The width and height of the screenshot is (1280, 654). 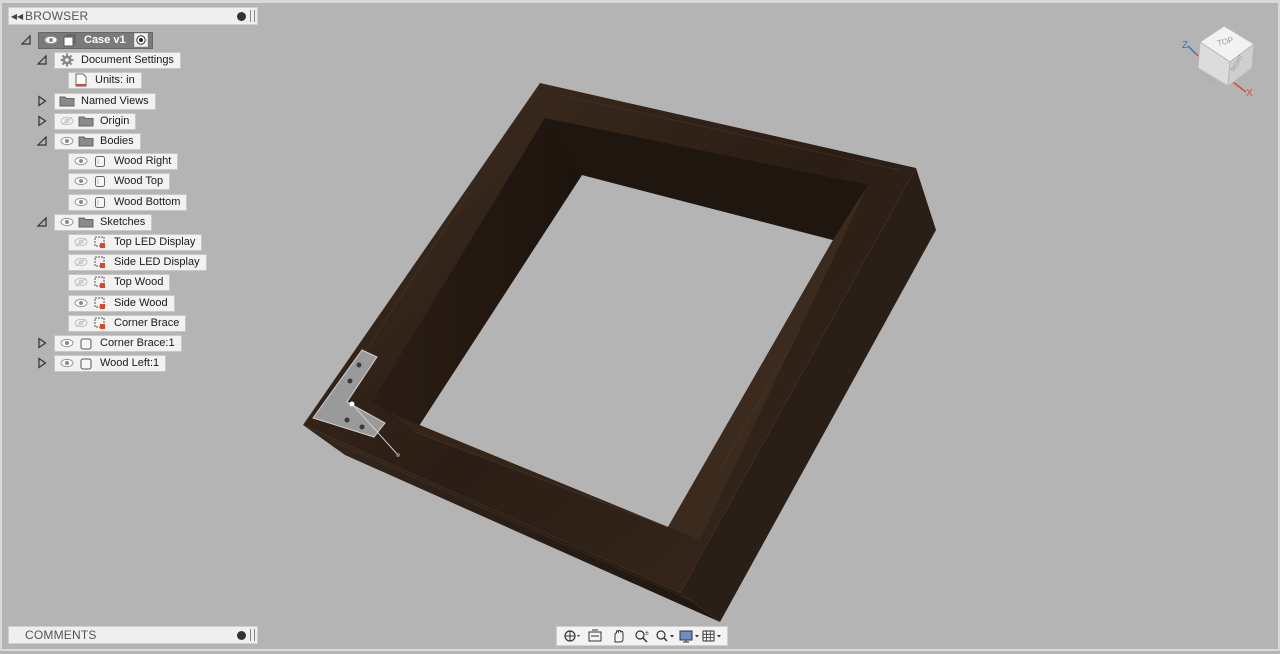 What do you see at coordinates (595, 636) in the screenshot?
I see `look-at-button` at bounding box center [595, 636].